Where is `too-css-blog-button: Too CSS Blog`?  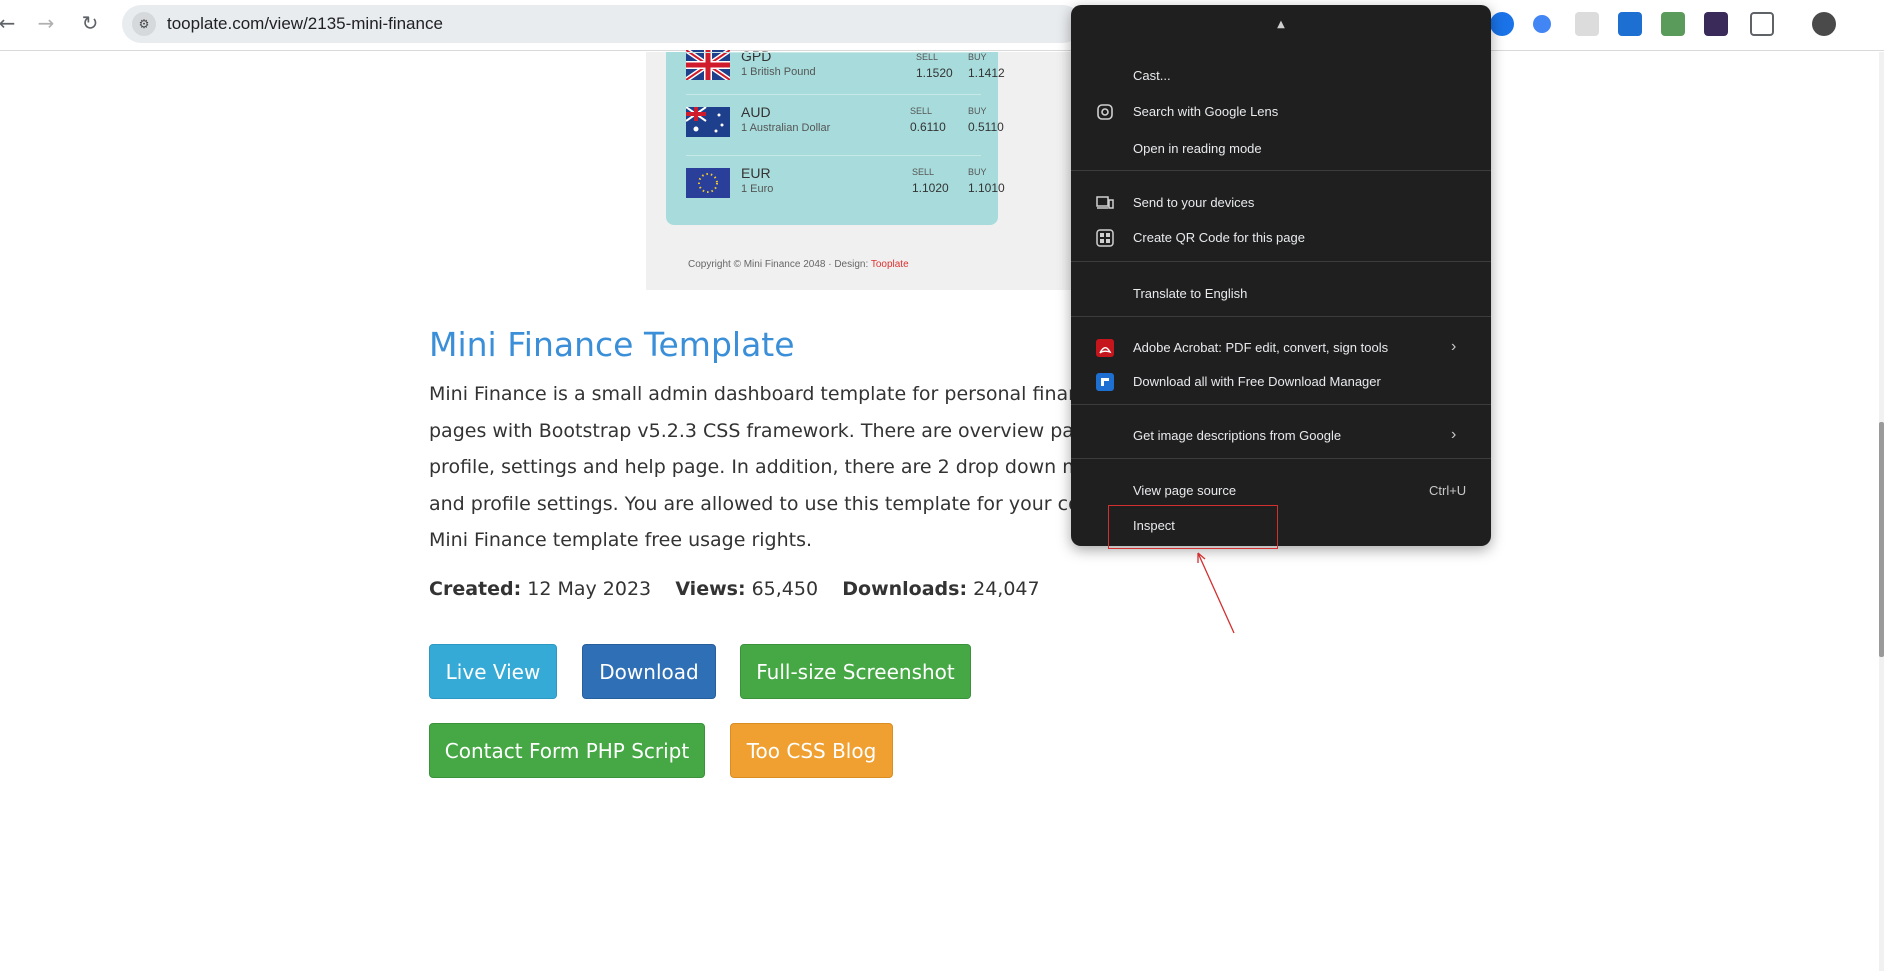 too-css-blog-button: Too CSS Blog is located at coordinates (811, 750).